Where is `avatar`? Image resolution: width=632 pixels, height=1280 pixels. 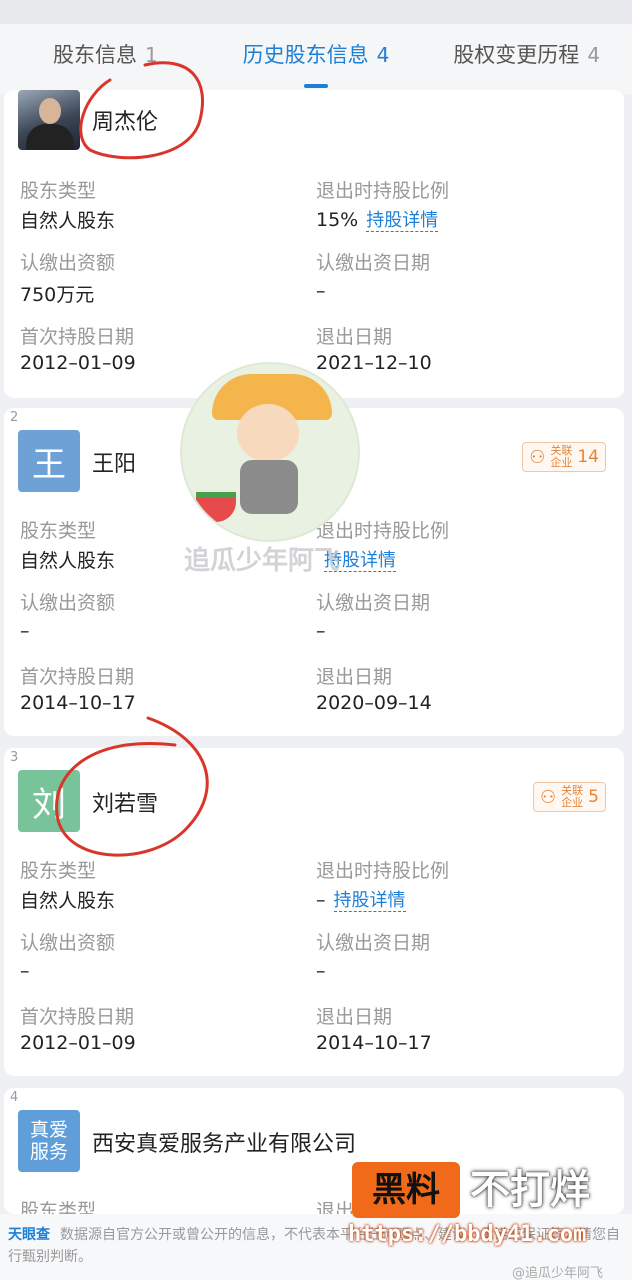
avatar is located at coordinates (49, 120).